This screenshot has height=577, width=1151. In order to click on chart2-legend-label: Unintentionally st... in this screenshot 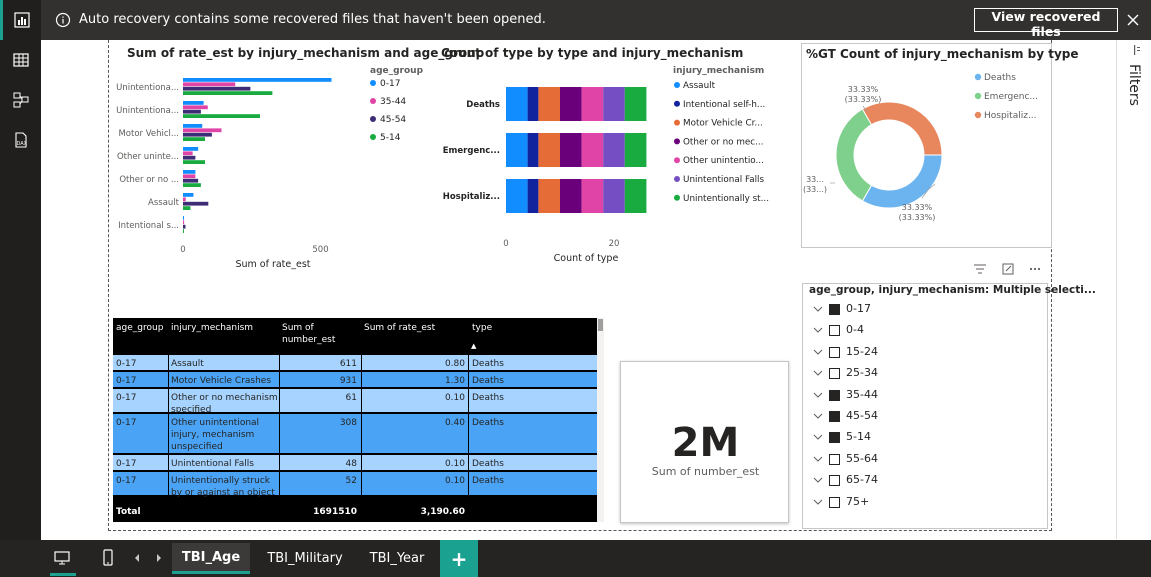, I will do `click(726, 199)`.